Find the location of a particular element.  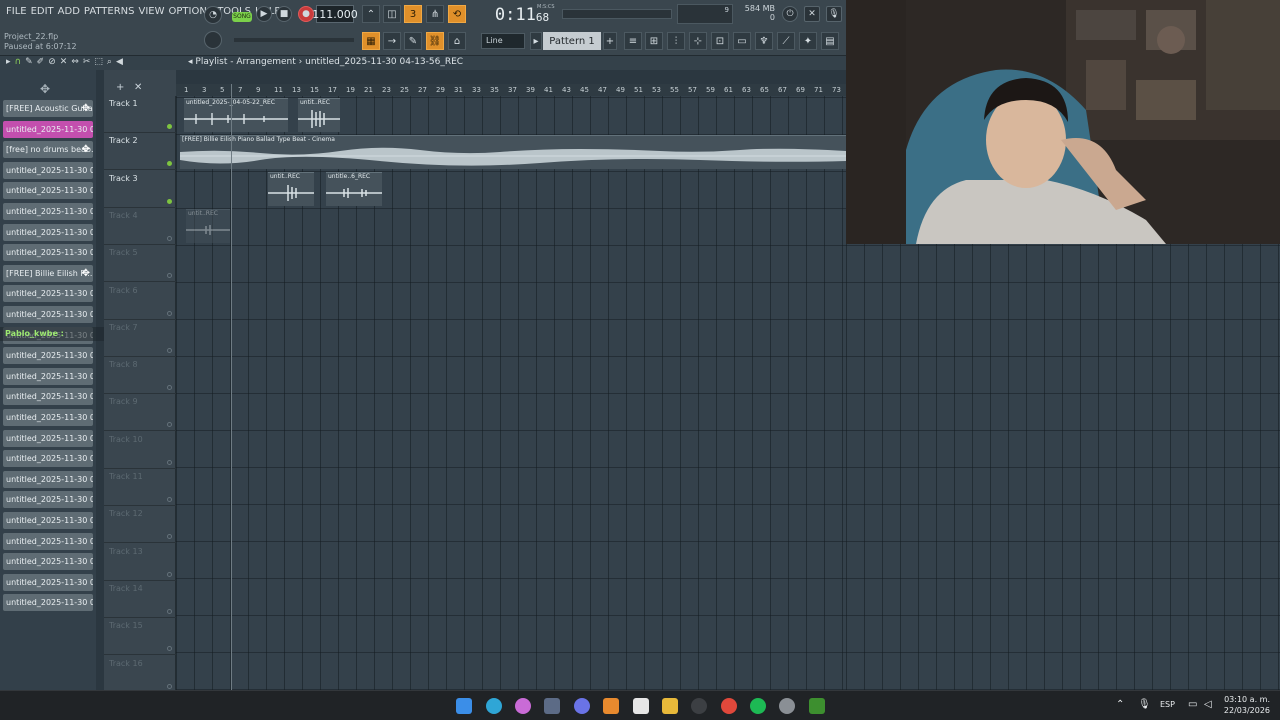

store-icon: ▤ is located at coordinates (830, 41).